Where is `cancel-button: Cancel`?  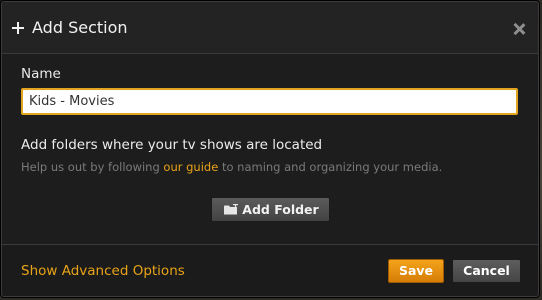 cancel-button: Cancel is located at coordinates (486, 270).